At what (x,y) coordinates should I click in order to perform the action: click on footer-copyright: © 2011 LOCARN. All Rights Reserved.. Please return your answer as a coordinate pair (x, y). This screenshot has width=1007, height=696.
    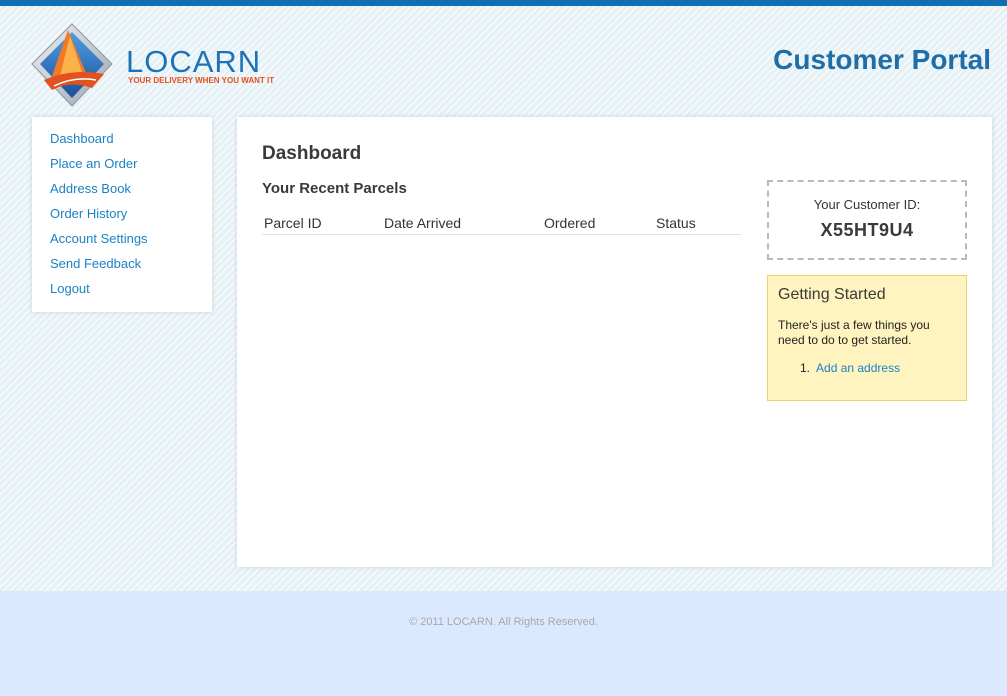
    Looking at the image, I should click on (503, 622).